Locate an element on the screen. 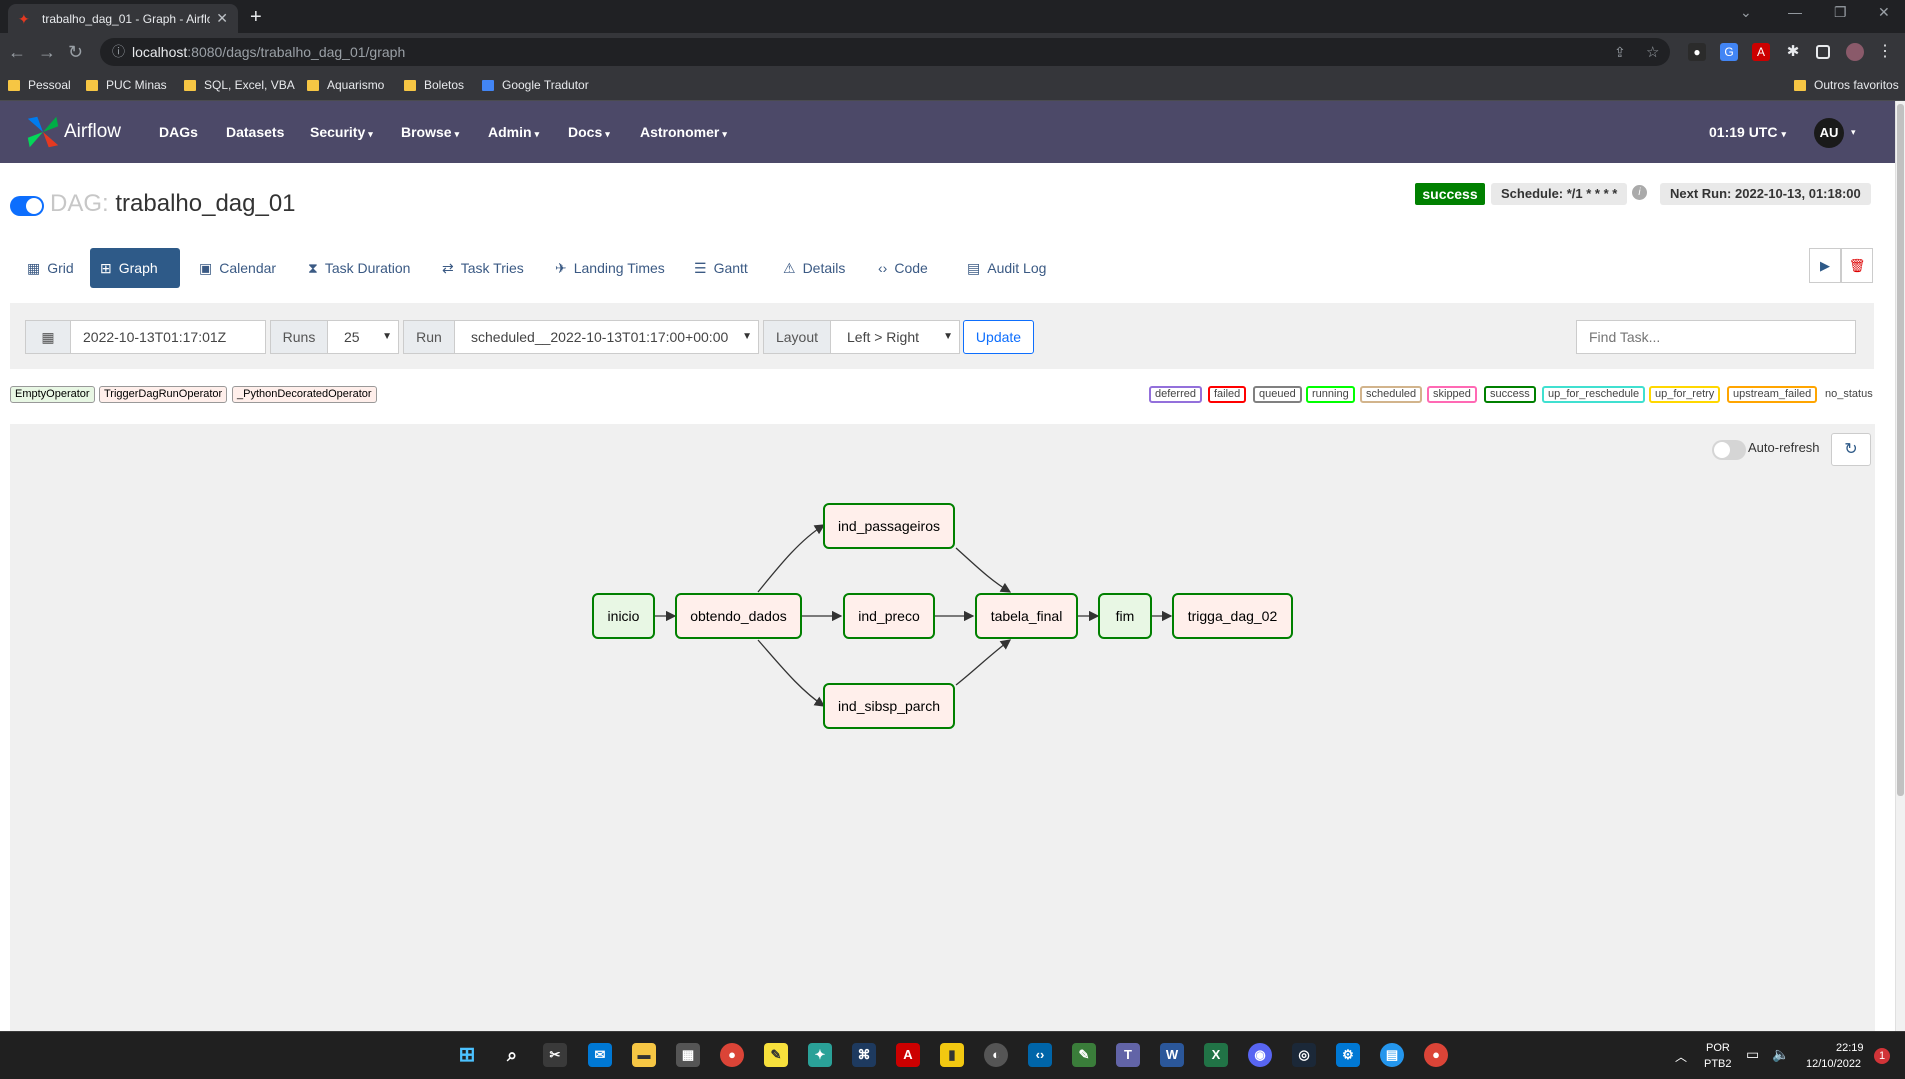  bookmark-link: Google Tradutor is located at coordinates (535, 85).